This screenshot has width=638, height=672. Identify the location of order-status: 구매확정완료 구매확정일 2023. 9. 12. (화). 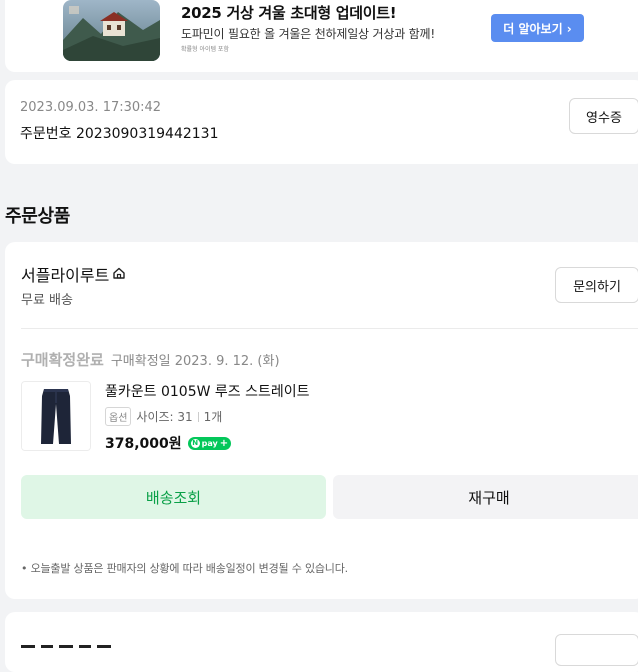
(150, 359).